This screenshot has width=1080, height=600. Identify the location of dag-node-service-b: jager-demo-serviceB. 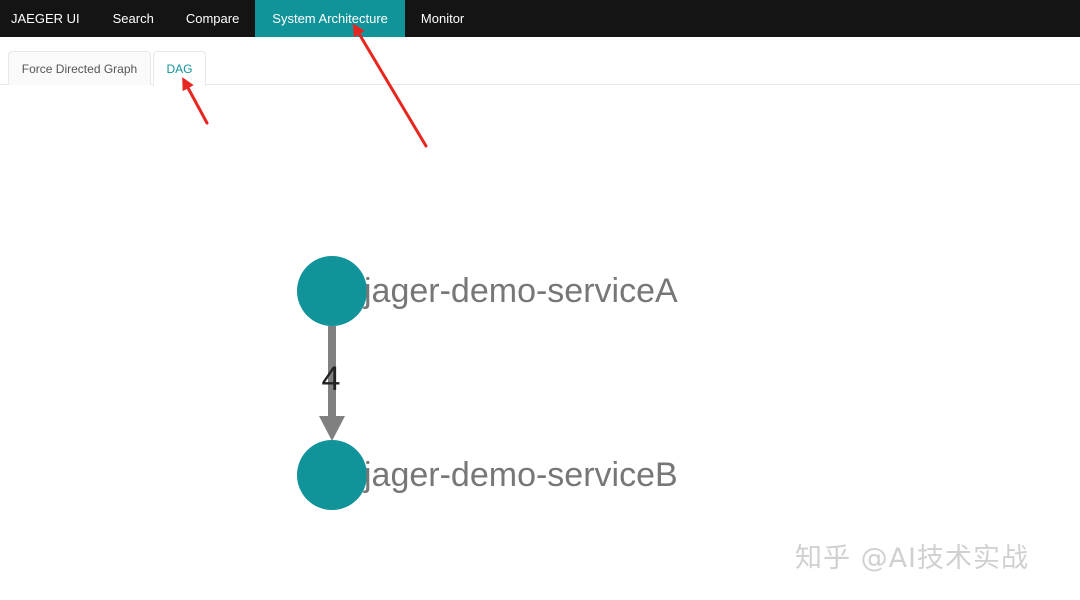
(487, 475).